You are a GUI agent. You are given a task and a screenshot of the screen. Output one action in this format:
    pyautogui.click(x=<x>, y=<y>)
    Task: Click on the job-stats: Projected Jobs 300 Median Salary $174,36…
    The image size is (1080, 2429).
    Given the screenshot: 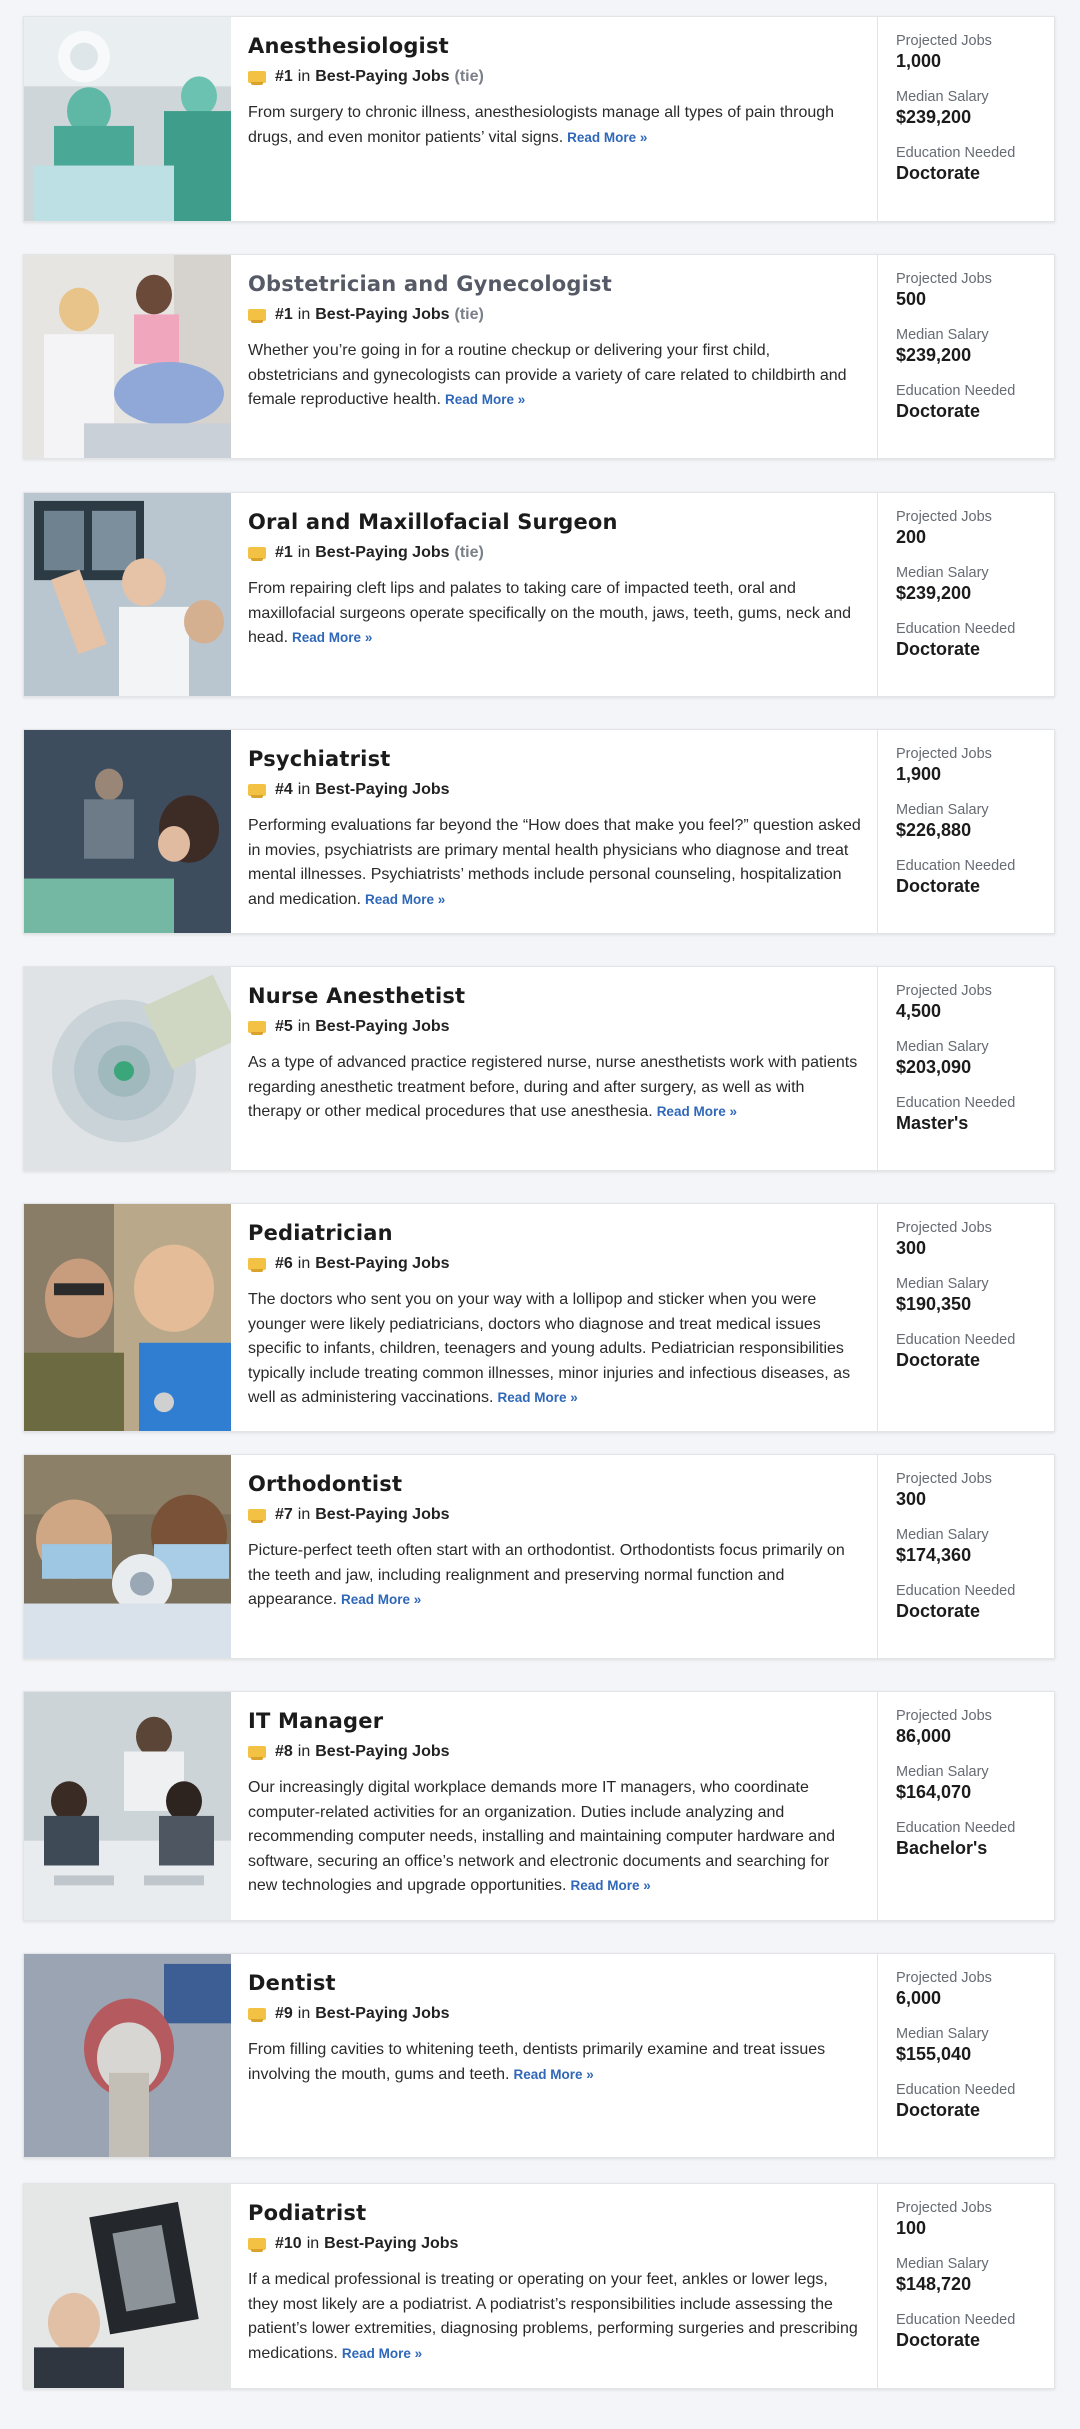 What is the action you would take?
    pyautogui.click(x=966, y=1556)
    